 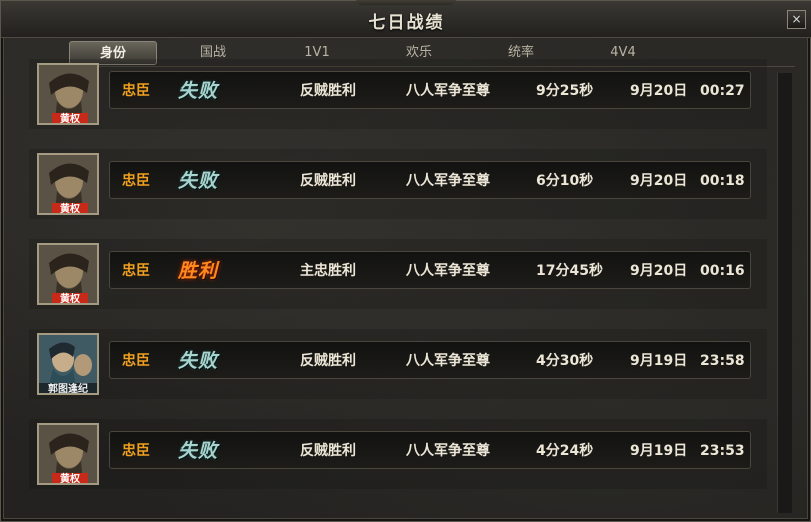 I want to click on record-row: 黄权 忠臣 失败 反贼胜利 八人军争至尊 4分24秒 9月19日 23:53, so click(x=398, y=454).